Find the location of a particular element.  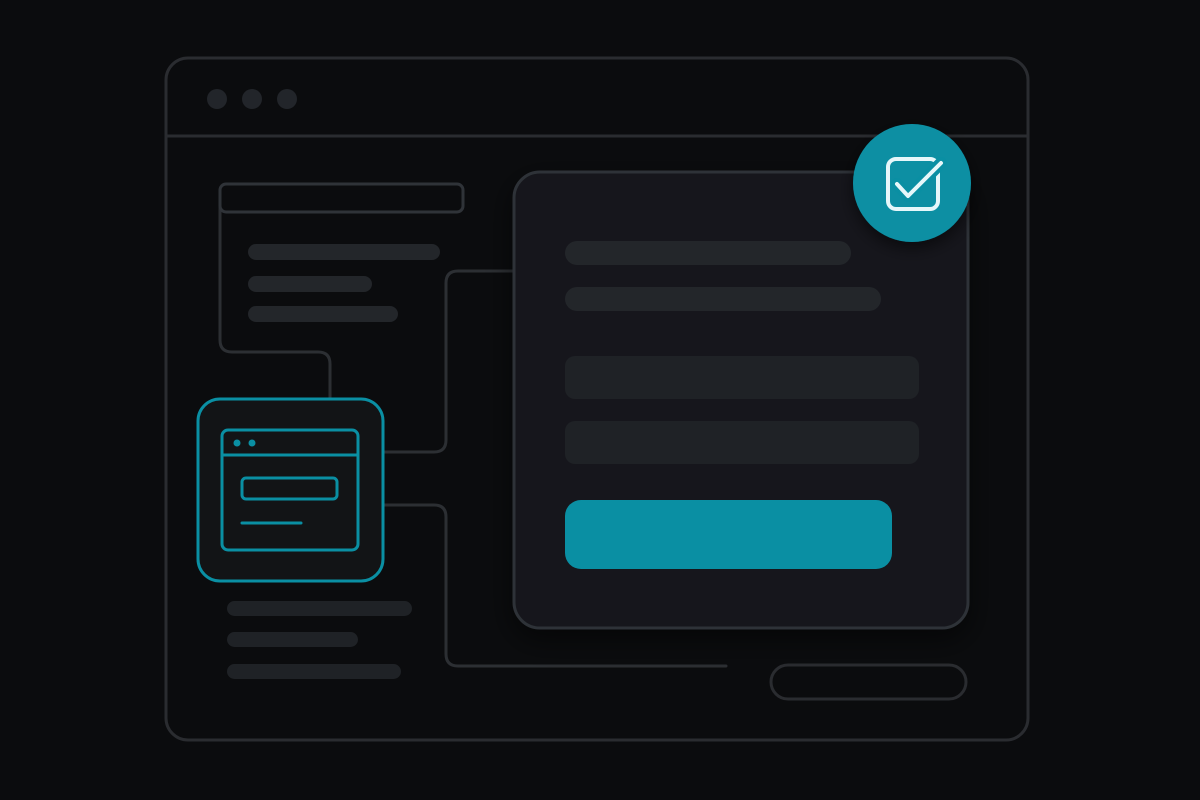

form-heading-placeholder is located at coordinates (708, 253).